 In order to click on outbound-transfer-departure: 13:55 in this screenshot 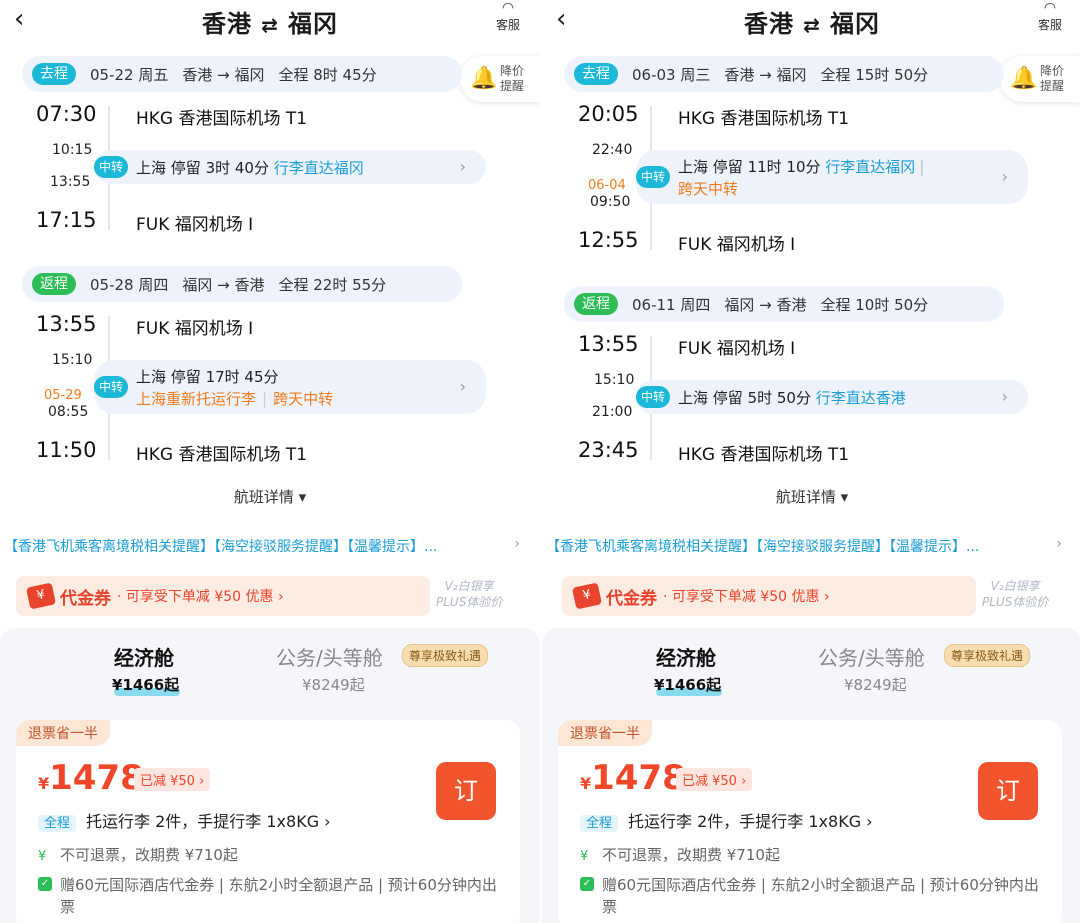, I will do `click(70, 182)`.